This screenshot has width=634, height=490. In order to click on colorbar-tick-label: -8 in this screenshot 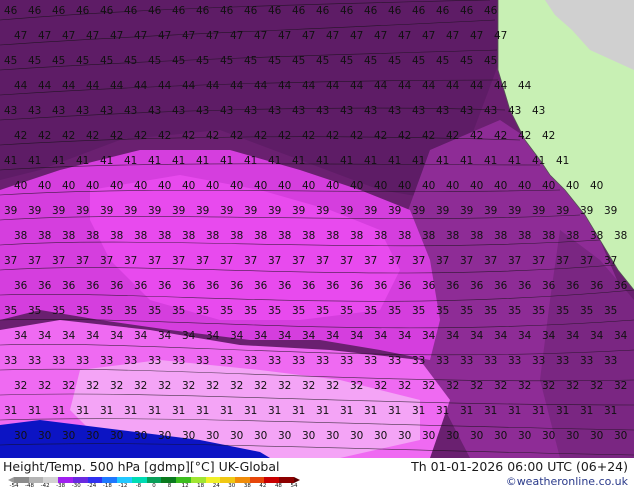, I will do `click(138, 486)`.